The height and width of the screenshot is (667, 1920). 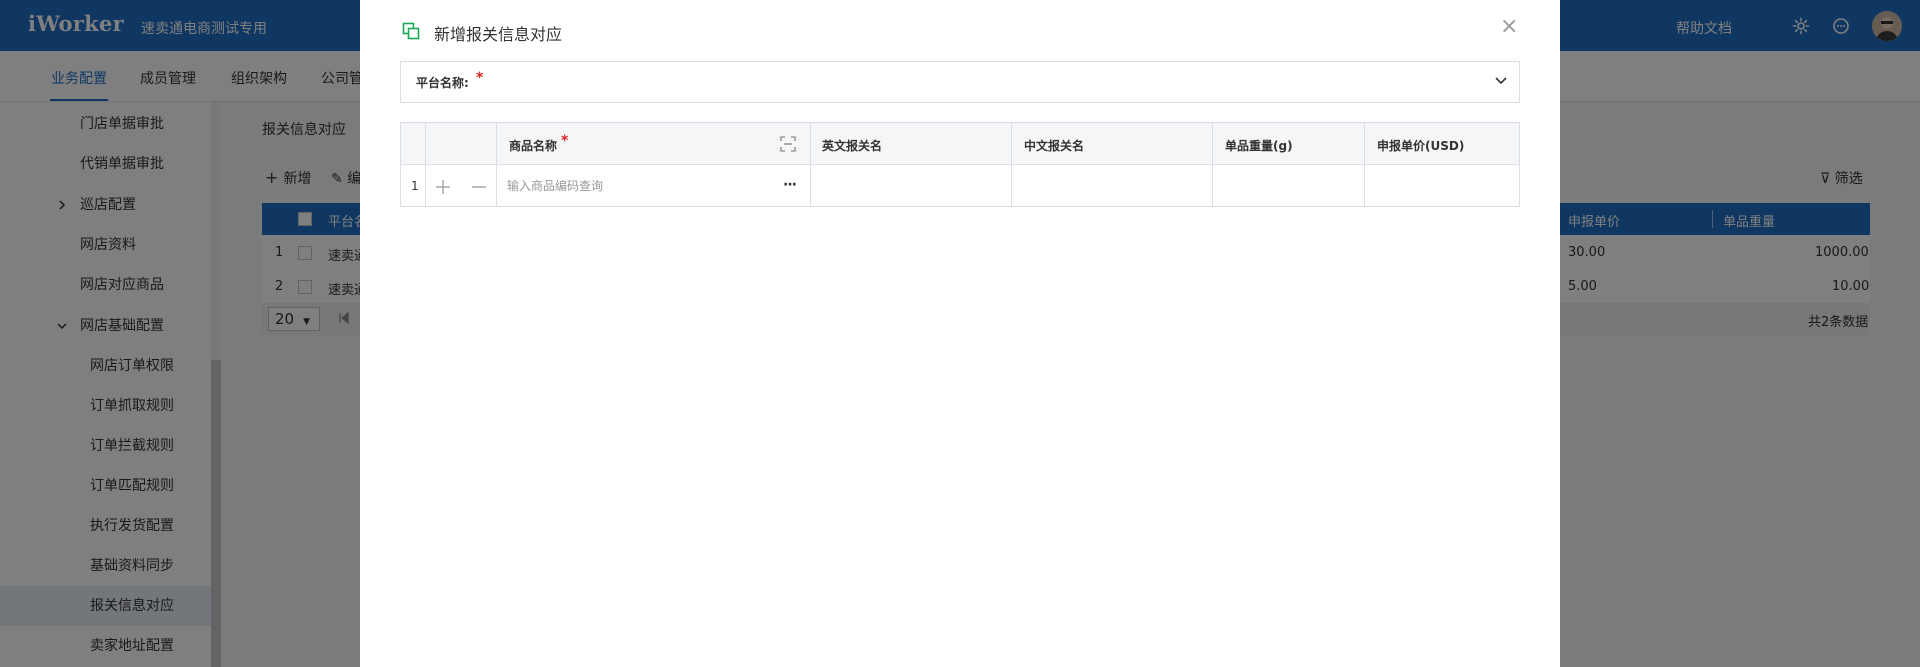 I want to click on detail-table-header, so click(x=960, y=144).